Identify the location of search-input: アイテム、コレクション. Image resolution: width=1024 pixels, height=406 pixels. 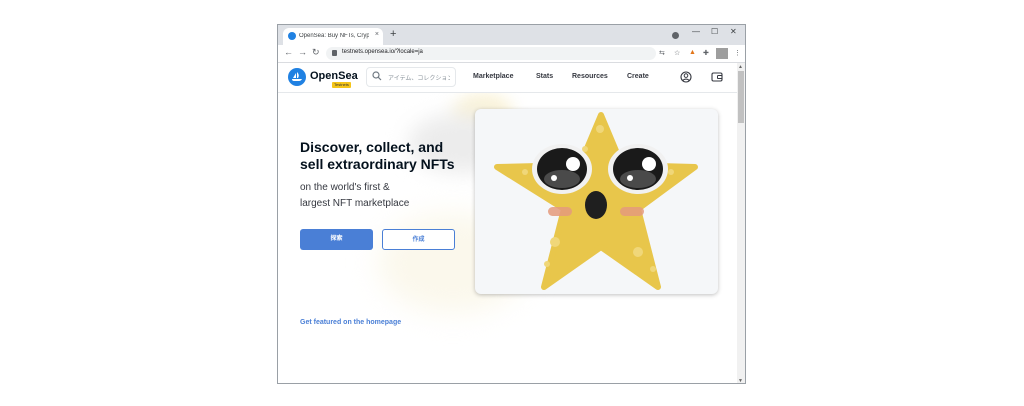
(411, 77).